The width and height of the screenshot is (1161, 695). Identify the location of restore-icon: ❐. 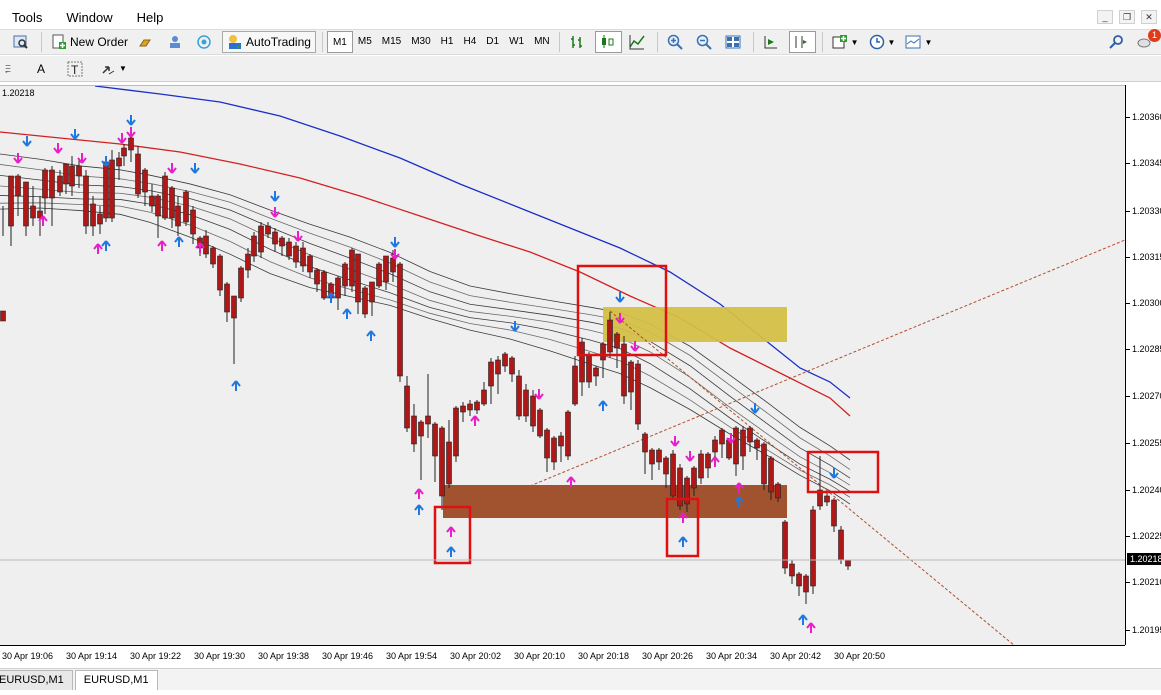
(1127, 17).